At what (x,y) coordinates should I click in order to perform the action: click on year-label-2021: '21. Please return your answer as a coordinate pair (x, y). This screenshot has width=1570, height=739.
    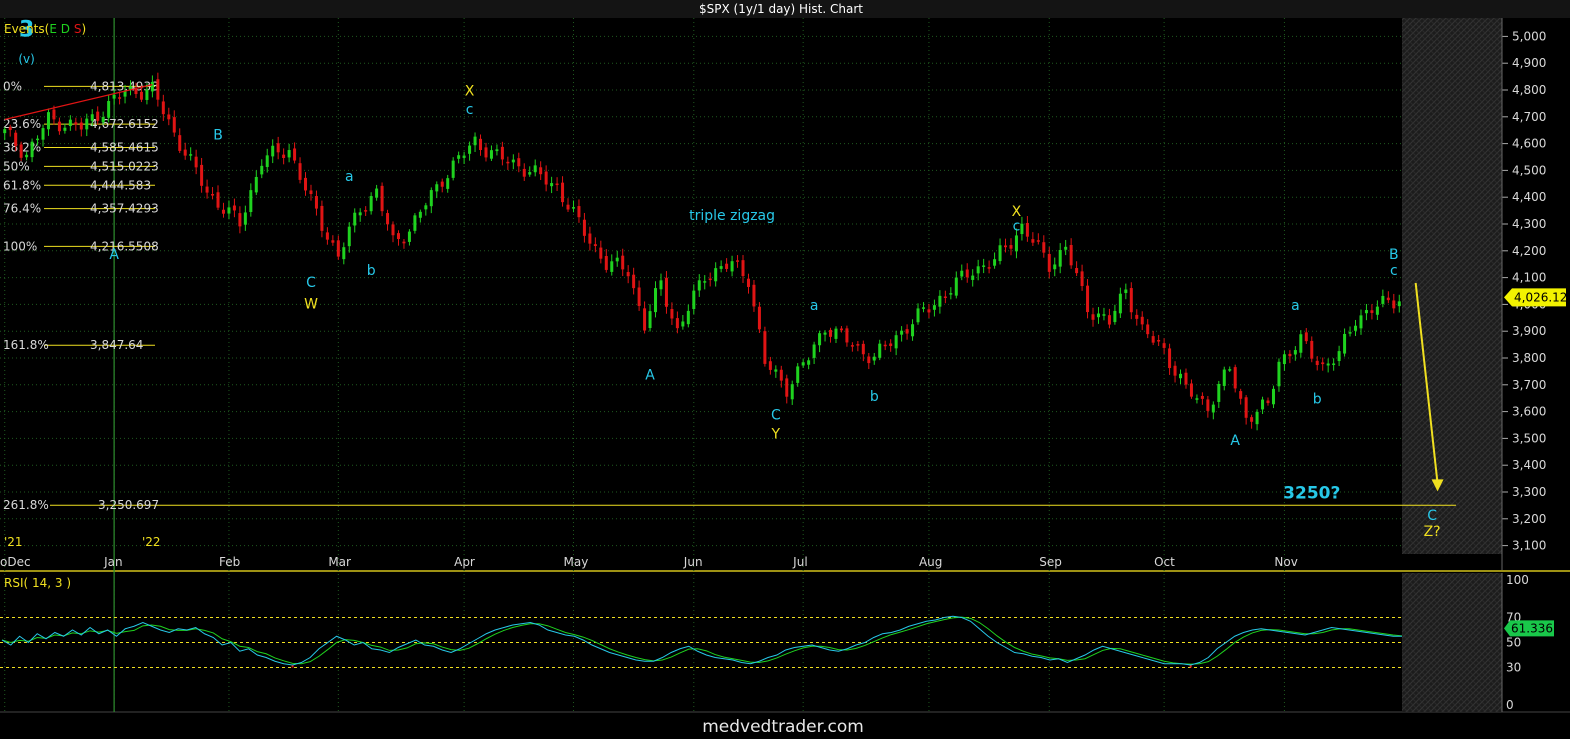
    Looking at the image, I should click on (13, 542).